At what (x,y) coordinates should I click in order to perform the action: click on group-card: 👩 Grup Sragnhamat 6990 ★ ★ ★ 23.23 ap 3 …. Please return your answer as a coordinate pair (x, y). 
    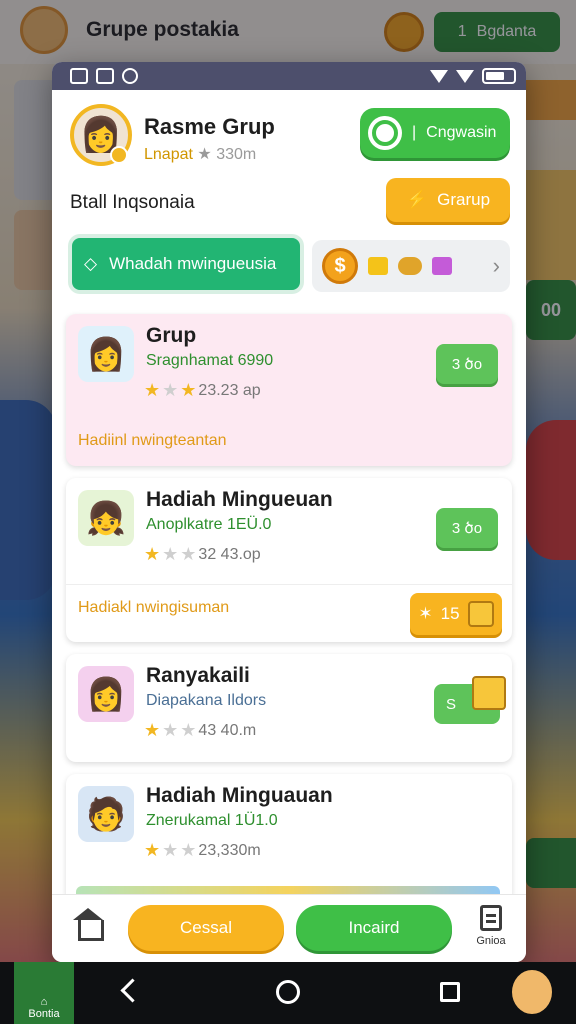
    Looking at the image, I should click on (289, 390).